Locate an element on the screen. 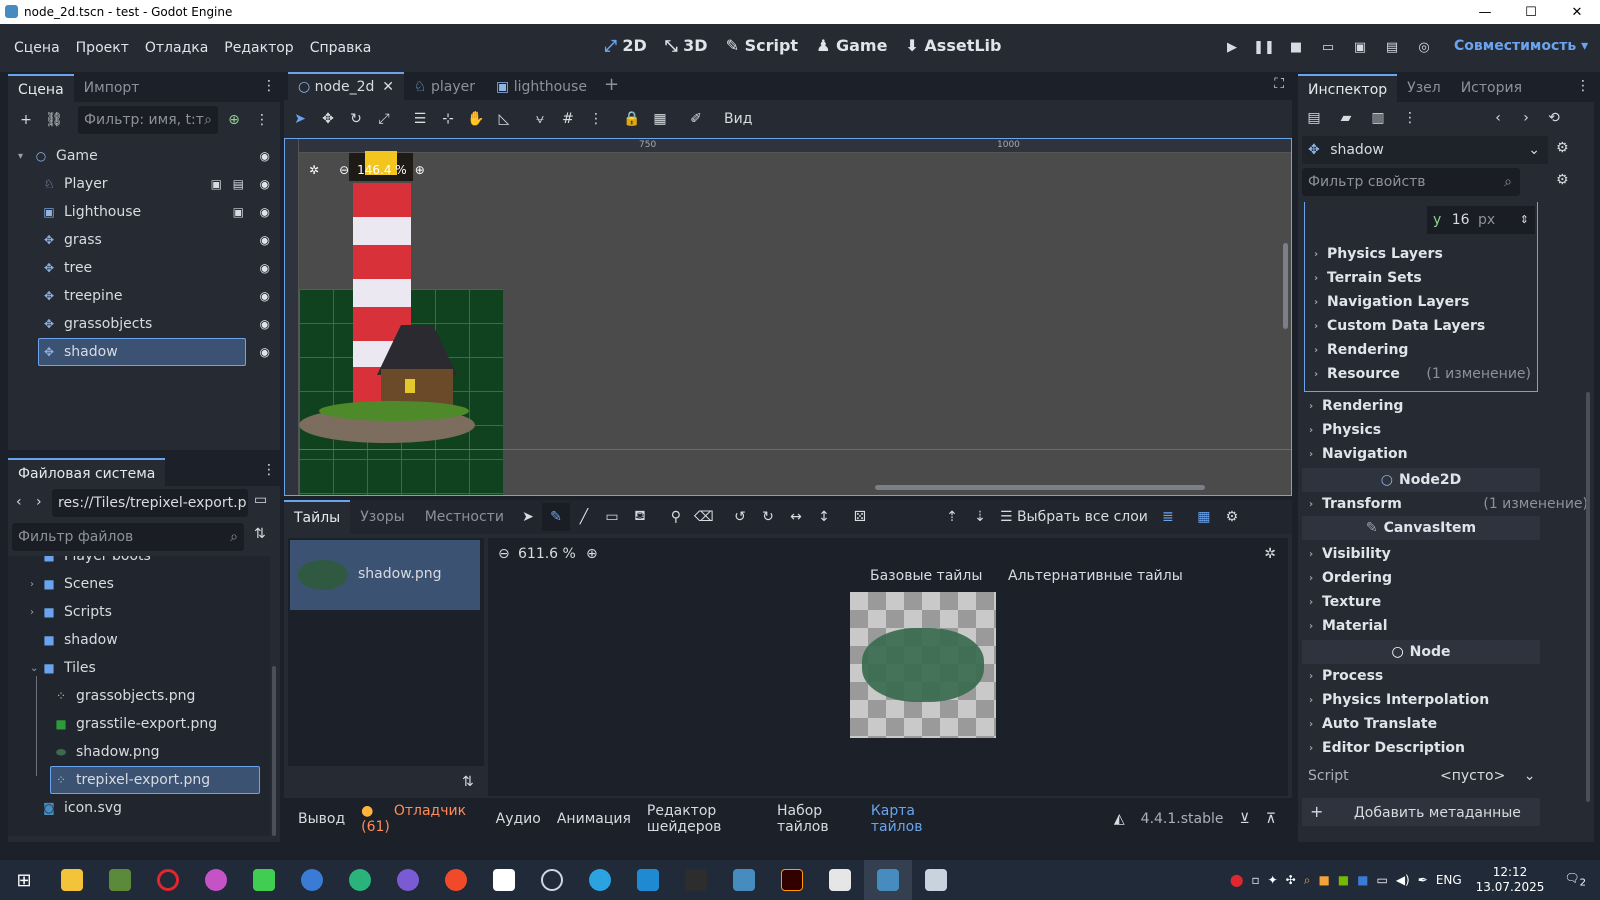  object-docs-icon: ⚙ is located at coordinates (1562, 148).